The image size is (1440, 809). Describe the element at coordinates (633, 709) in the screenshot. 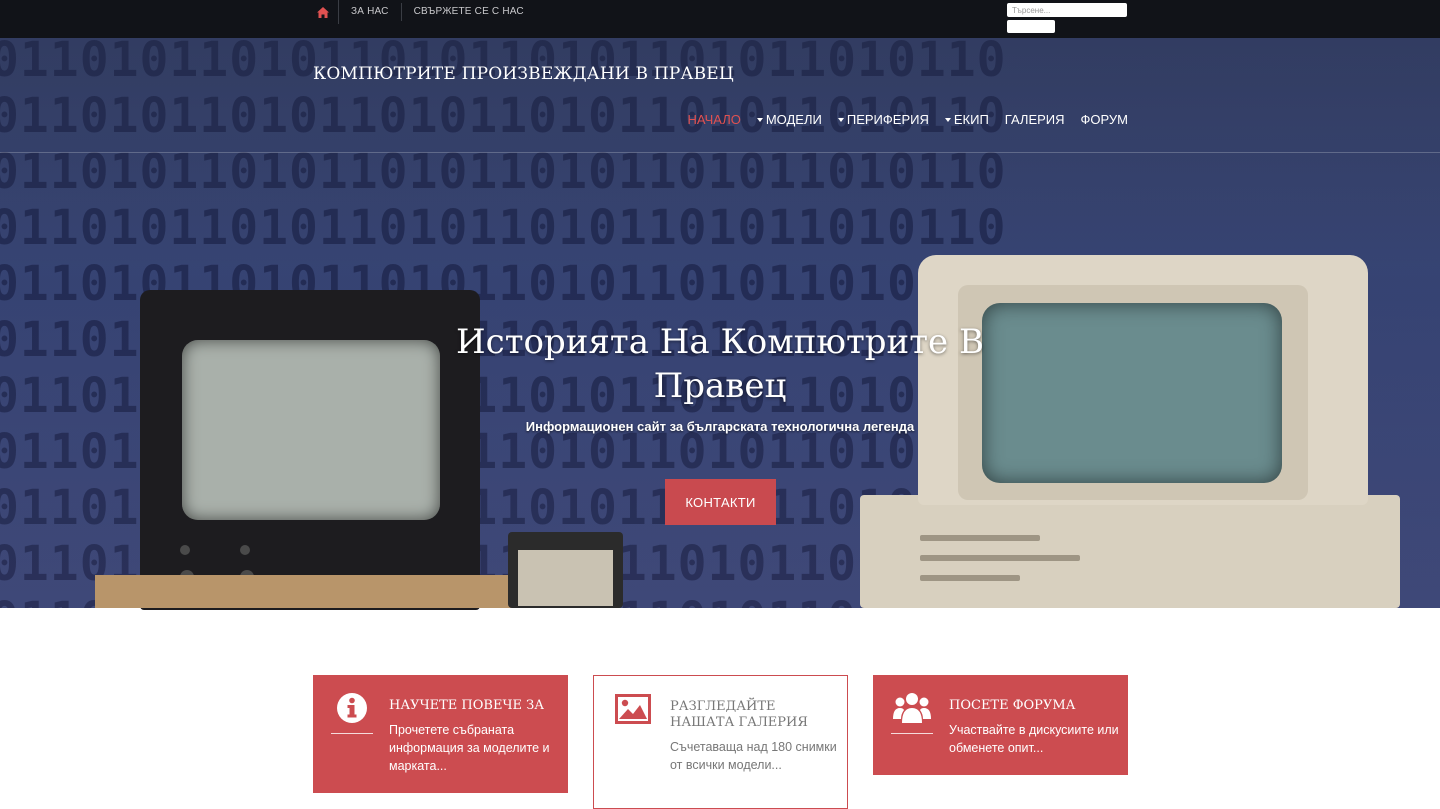

I see `image-icon` at that location.